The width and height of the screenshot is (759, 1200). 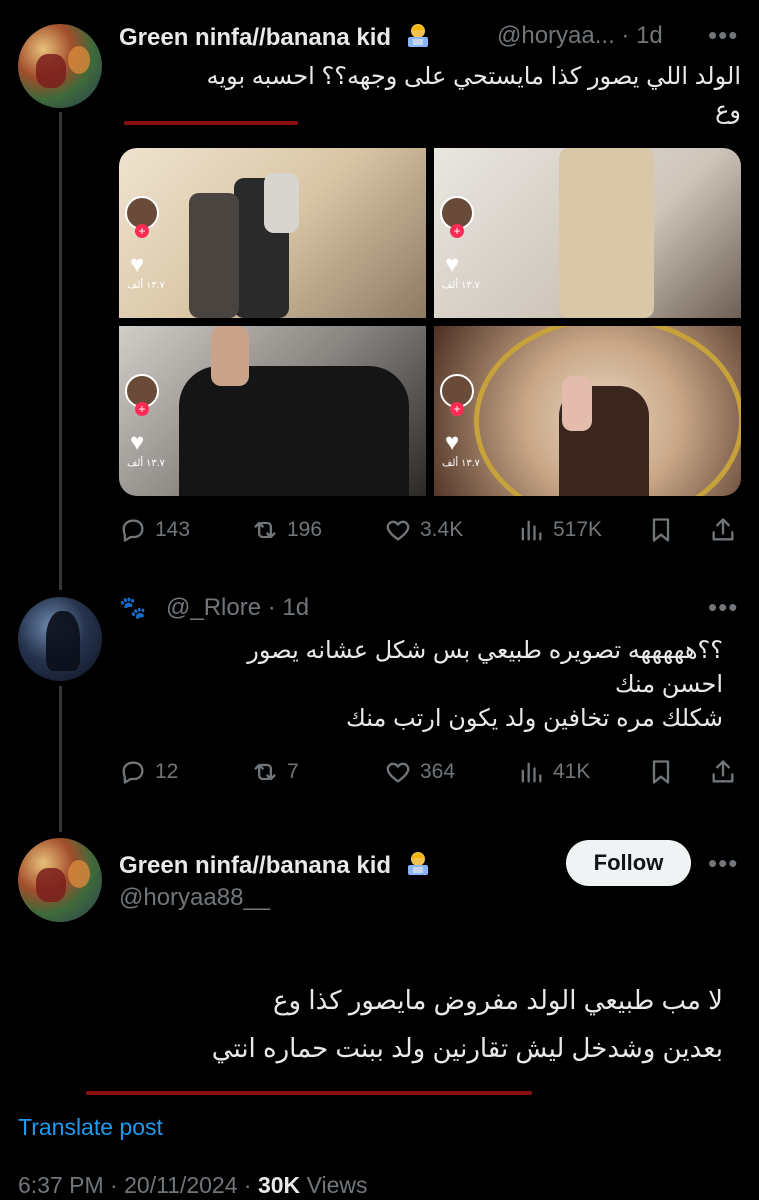 I want to click on repost-button: 7, so click(x=275, y=772).